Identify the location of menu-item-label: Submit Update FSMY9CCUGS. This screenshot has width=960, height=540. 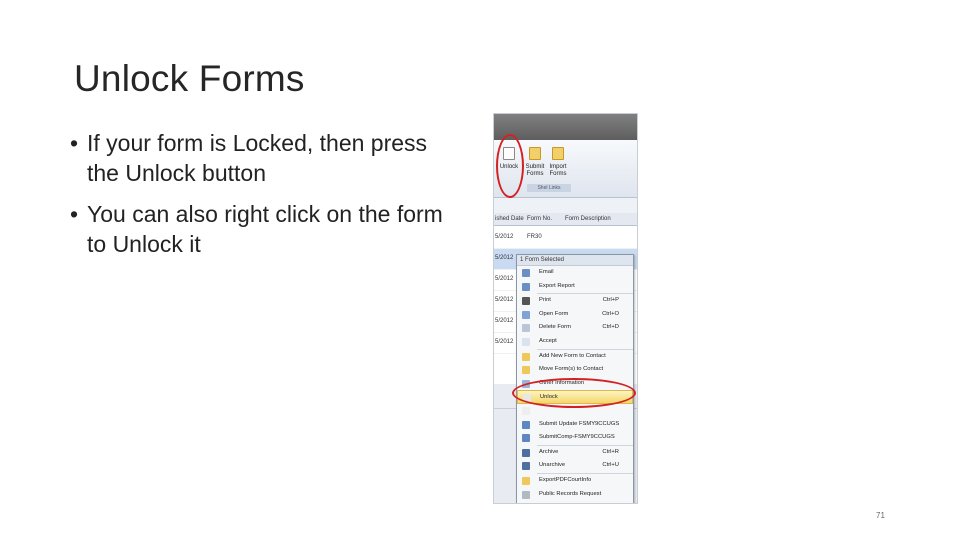
(579, 423).